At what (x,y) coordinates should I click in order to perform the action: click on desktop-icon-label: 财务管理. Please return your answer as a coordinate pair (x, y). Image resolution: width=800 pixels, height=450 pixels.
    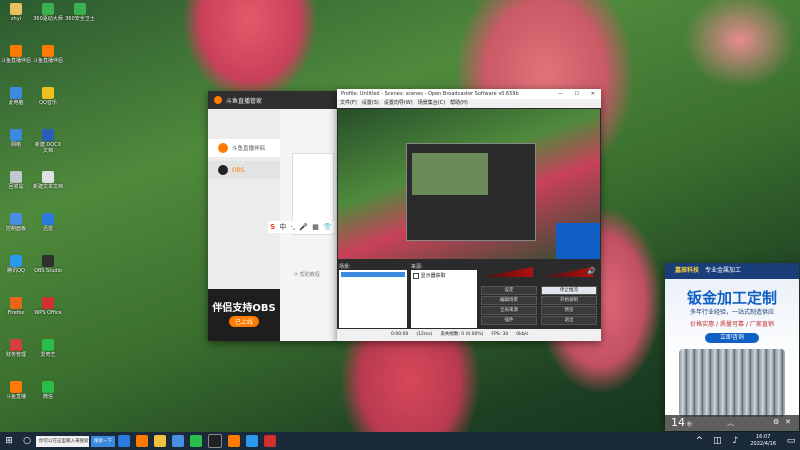
    Looking at the image, I should click on (15, 355).